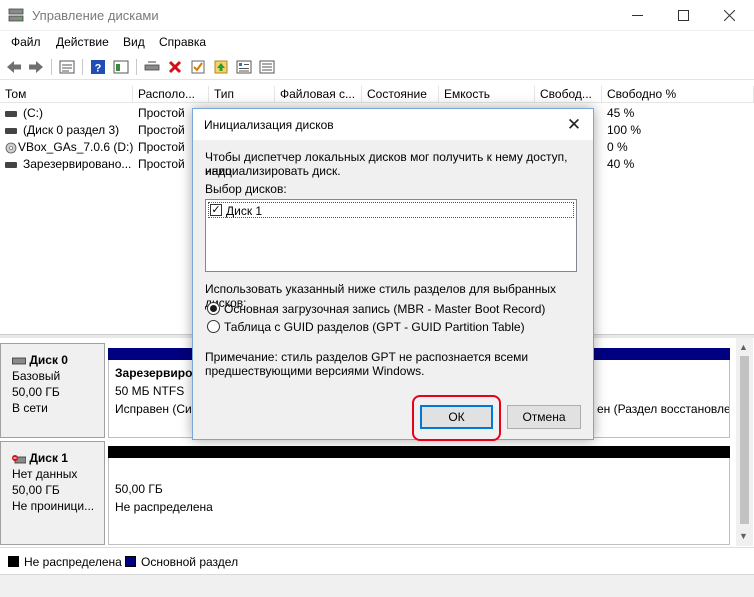 This screenshot has width=754, height=597. What do you see at coordinates (743, 536) in the screenshot?
I see `scroll-down-icon: ▼` at bounding box center [743, 536].